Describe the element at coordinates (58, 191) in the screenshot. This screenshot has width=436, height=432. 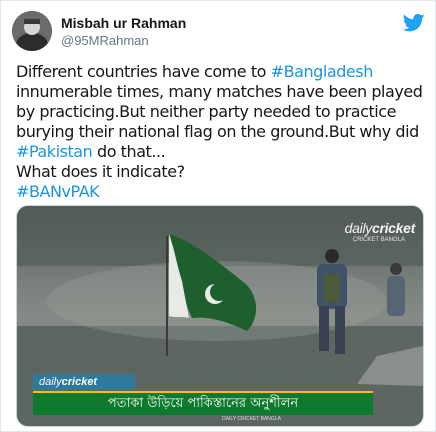
I see `hashtag-link: #BANvPAK` at that location.